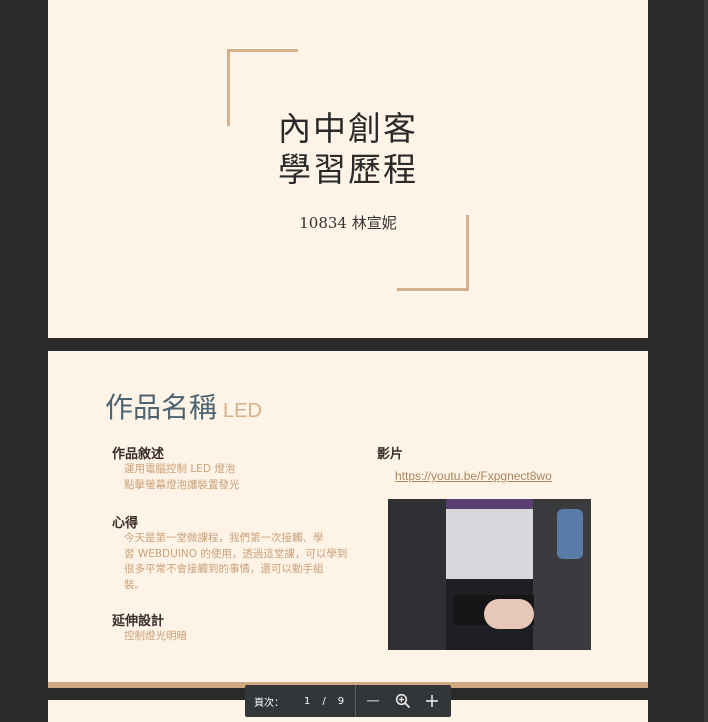 This screenshot has height=722, width=708. Describe the element at coordinates (348, 701) in the screenshot. I see `page-toolbar: 頁次： 1 / 9` at that location.